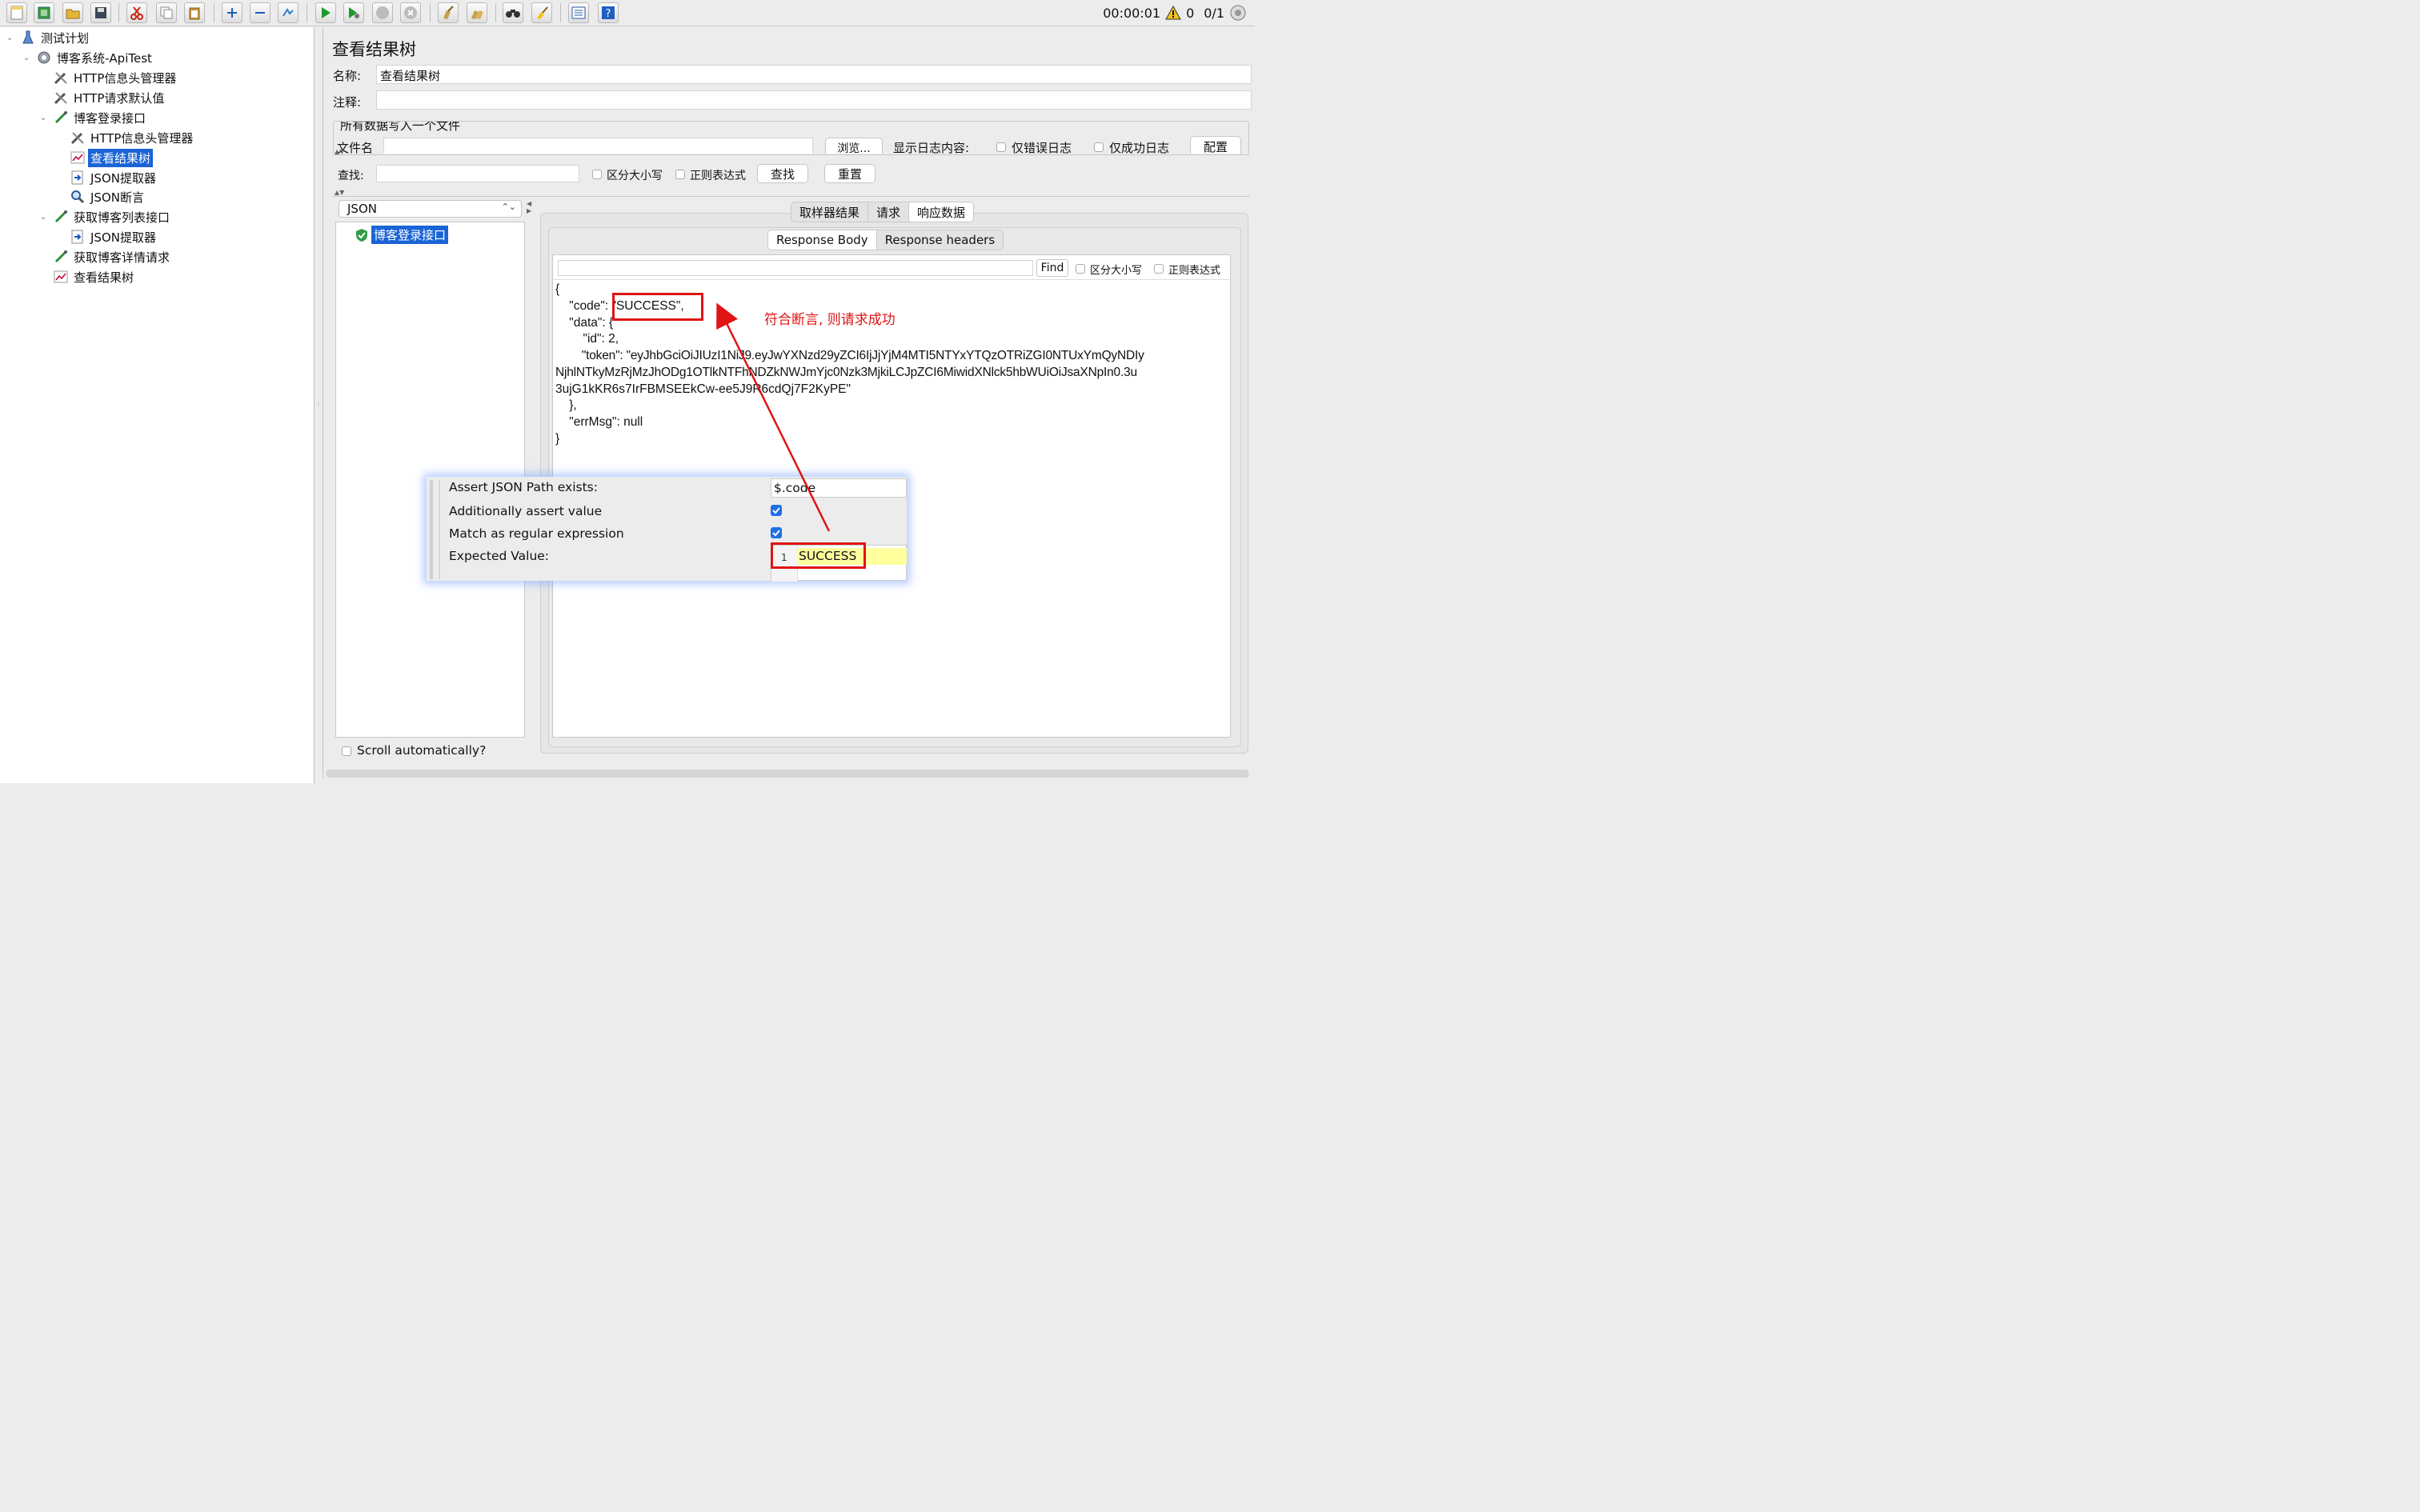 This screenshot has height=1512, width=2420. Describe the element at coordinates (232, 12) in the screenshot. I see `expand-icon` at that location.